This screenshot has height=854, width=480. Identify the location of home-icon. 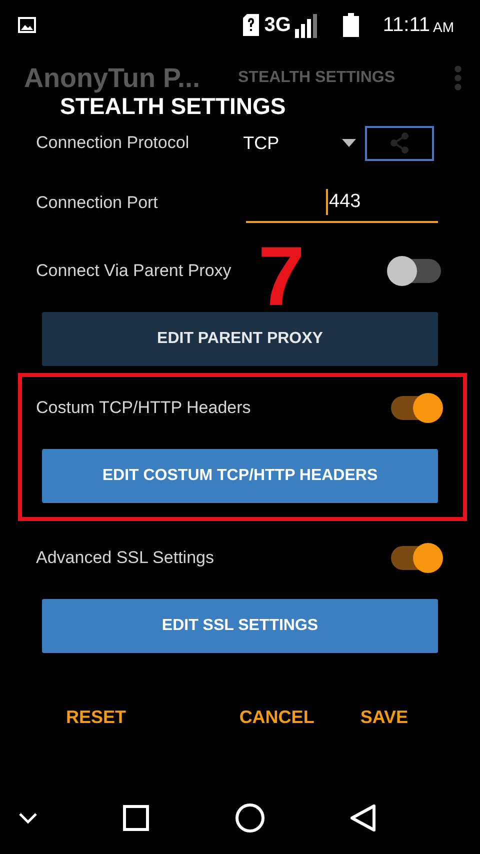
(249, 818).